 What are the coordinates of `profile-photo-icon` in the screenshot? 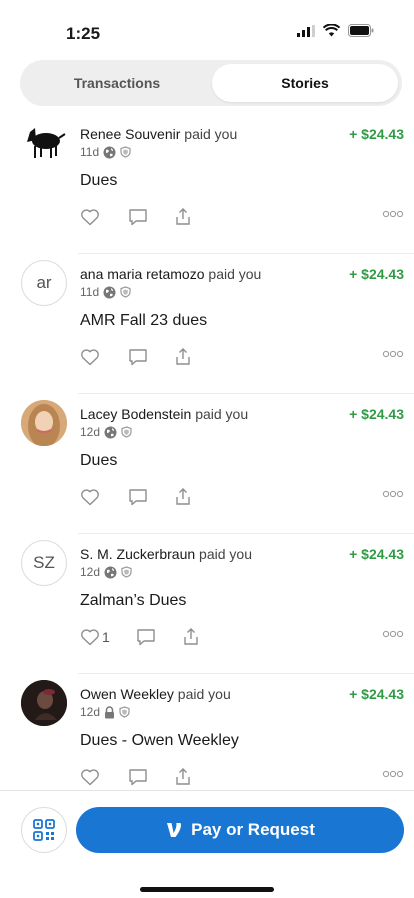 It's located at (44, 703).